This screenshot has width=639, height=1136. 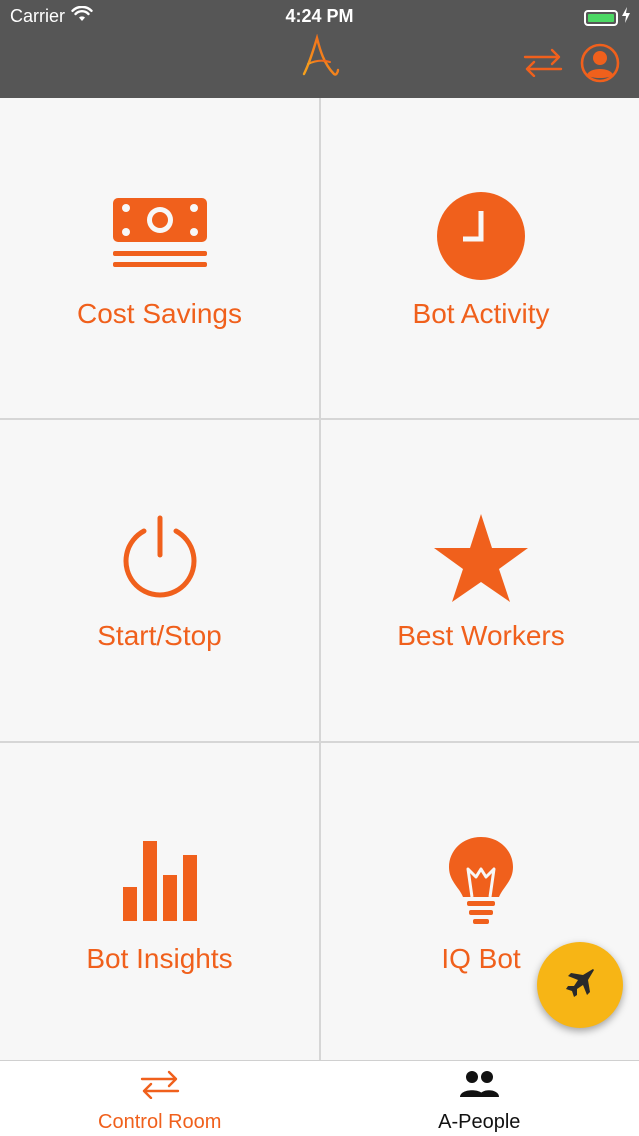 I want to click on battery-level, so click(x=601, y=17).